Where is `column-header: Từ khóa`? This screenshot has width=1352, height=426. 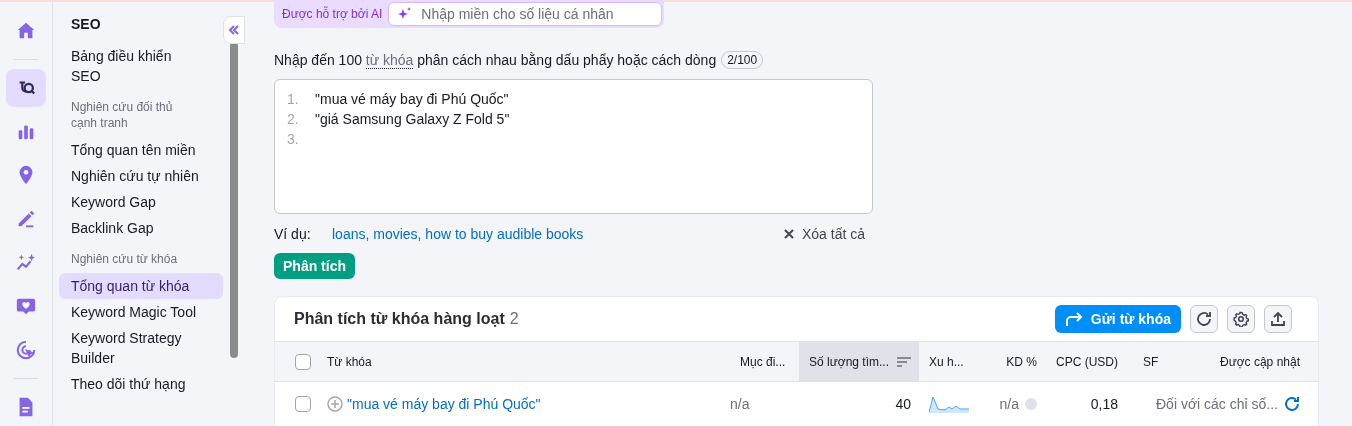
column-header: Từ khóa is located at coordinates (528, 361).